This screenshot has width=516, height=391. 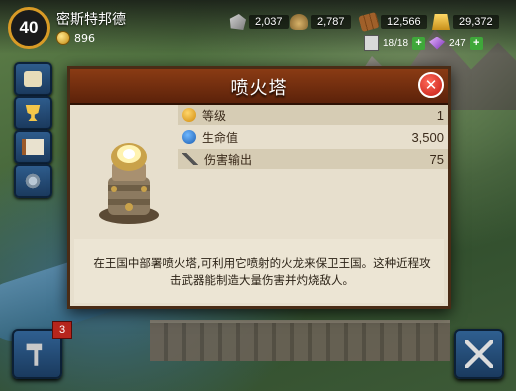 I want to click on battle-button, so click(x=479, y=354).